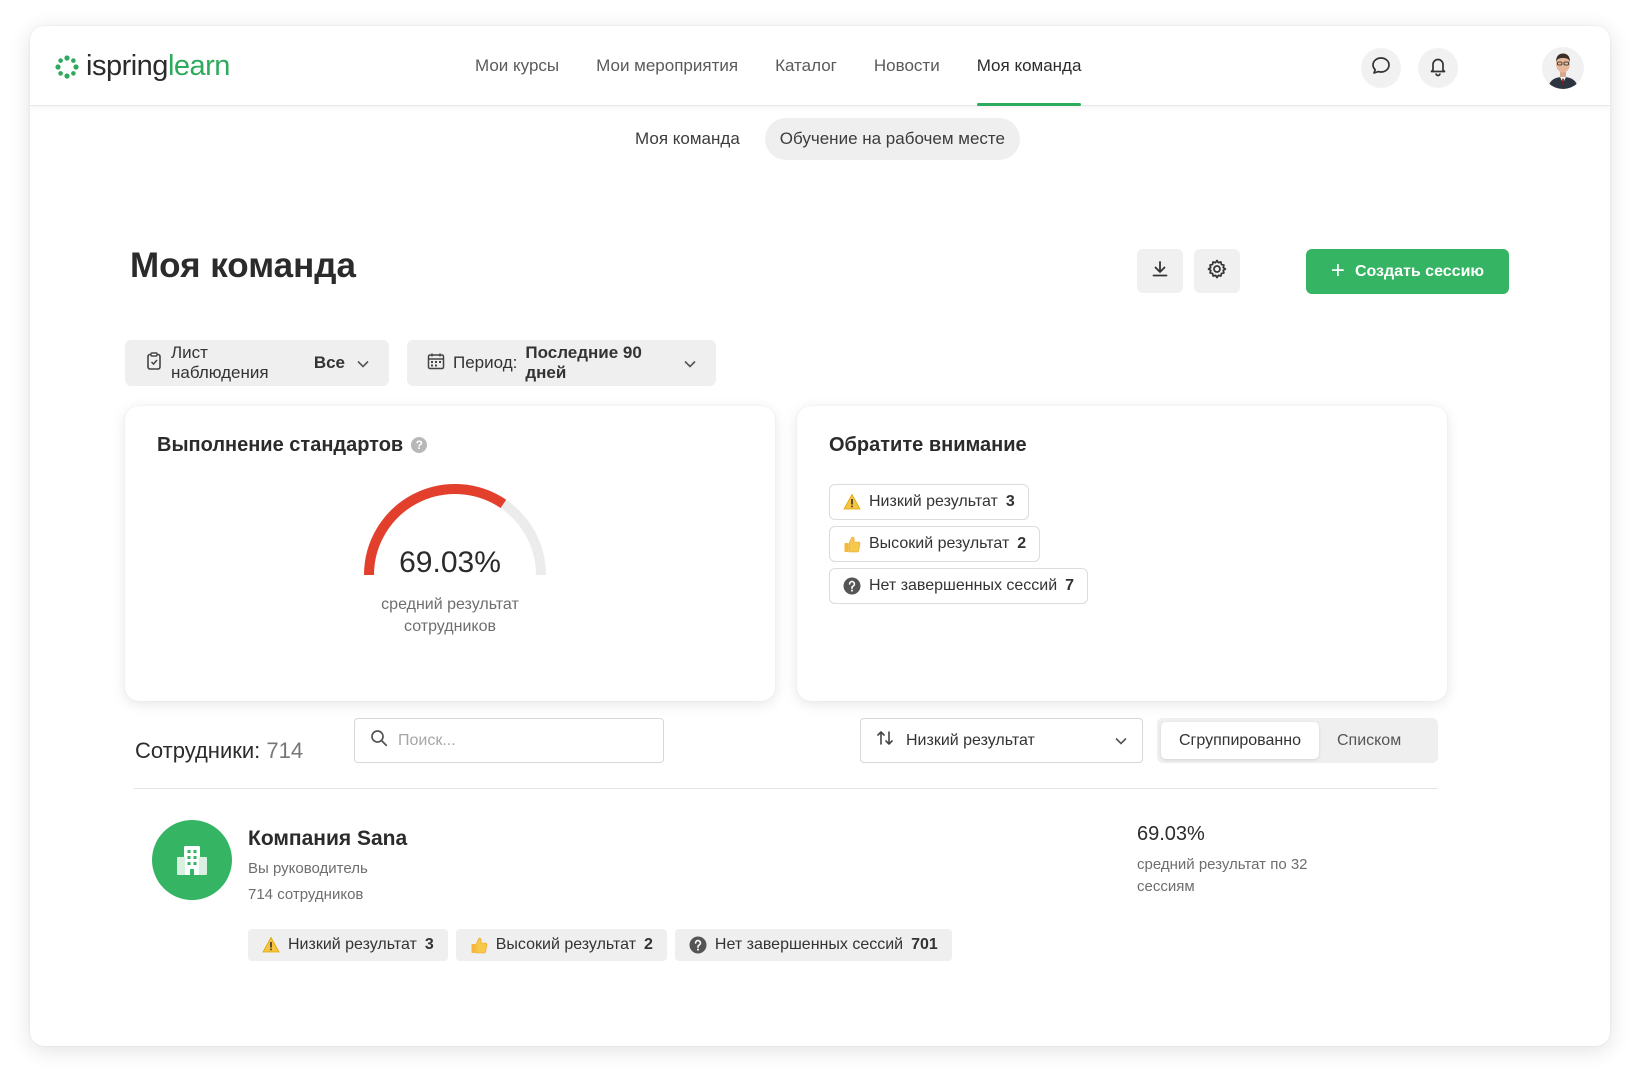  I want to click on download-icon, so click(1160, 271).